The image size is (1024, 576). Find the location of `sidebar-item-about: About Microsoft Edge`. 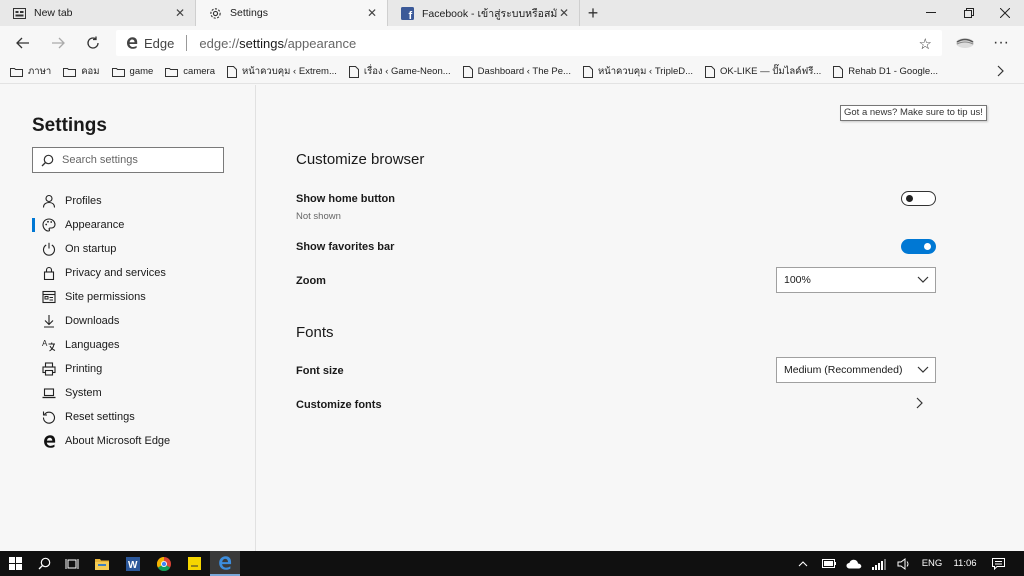

sidebar-item-about: About Microsoft Edge is located at coordinates (128, 441).